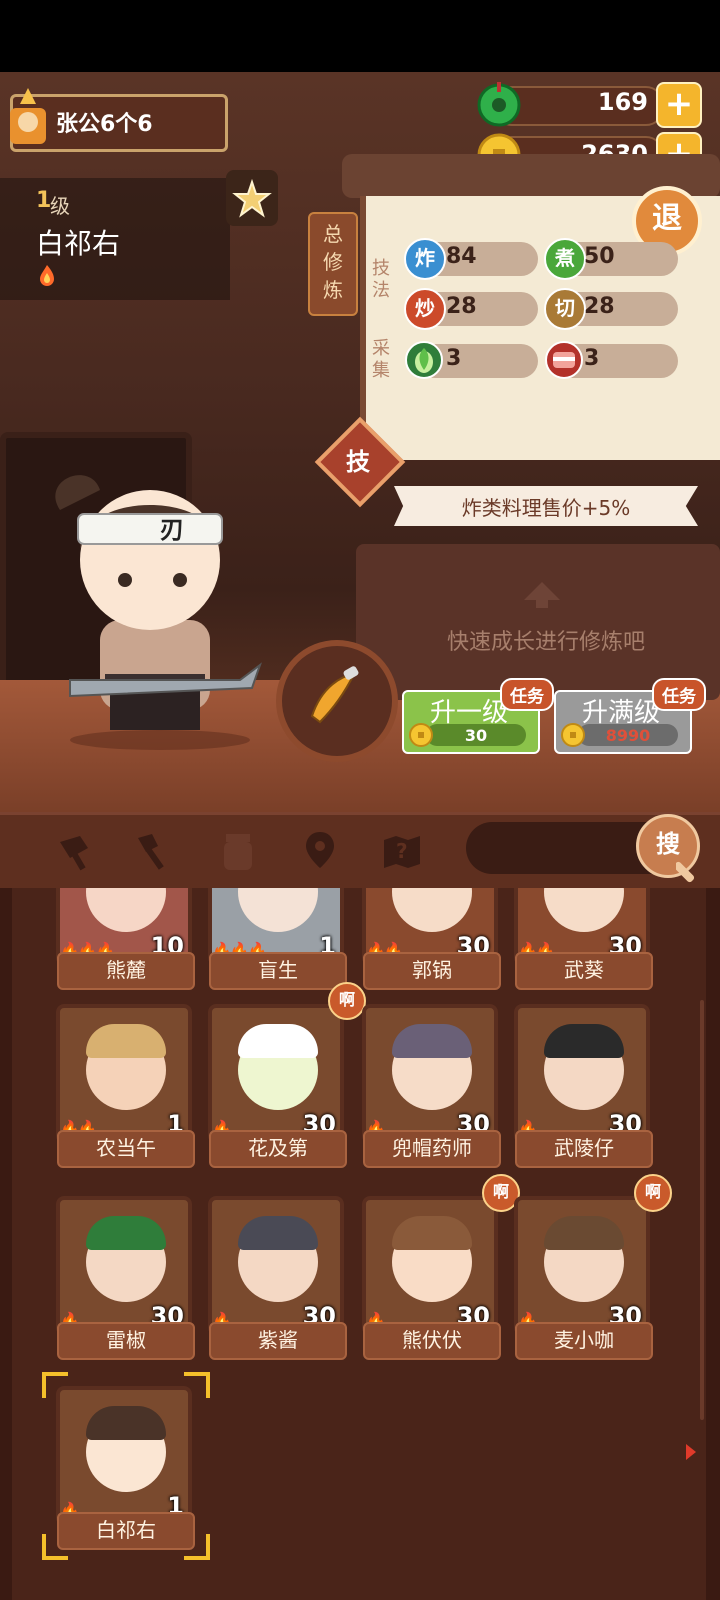  I want to click on side-tab-char: 总, so click(333, 234).